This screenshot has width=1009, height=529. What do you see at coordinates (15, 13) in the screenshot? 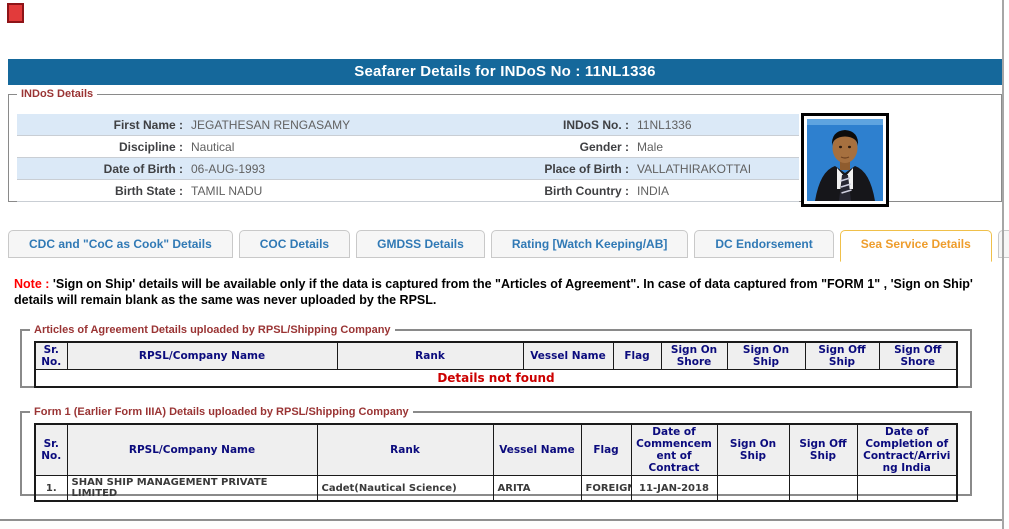
I see `broken-image-placeholder-icon` at bounding box center [15, 13].